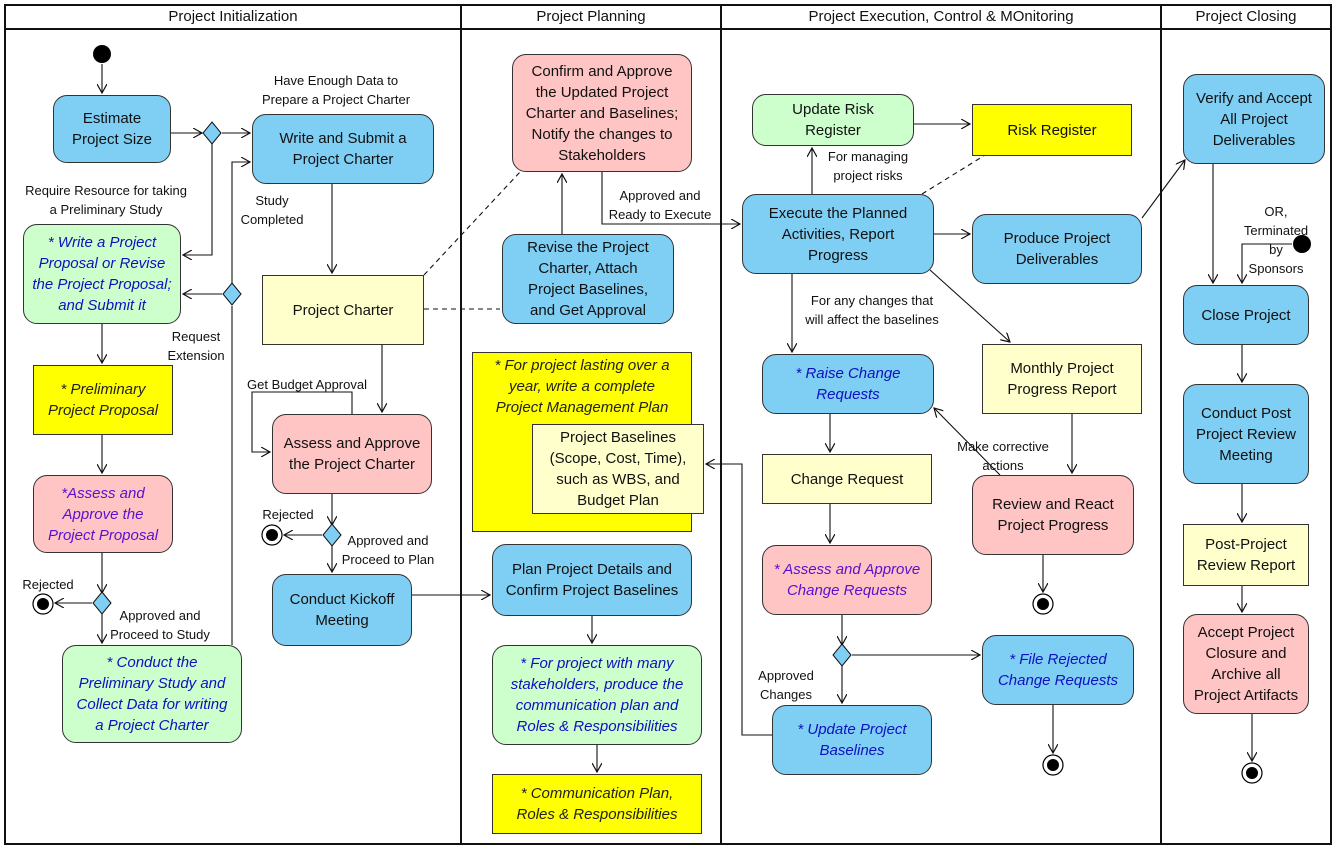 The image size is (1335, 849). I want to click on edge-label: Get Budget Approval, so click(307, 384).